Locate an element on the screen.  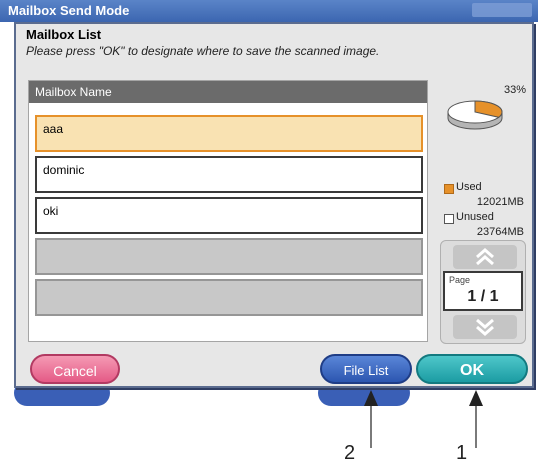
callout-arrows is located at coordinates (423, 419).